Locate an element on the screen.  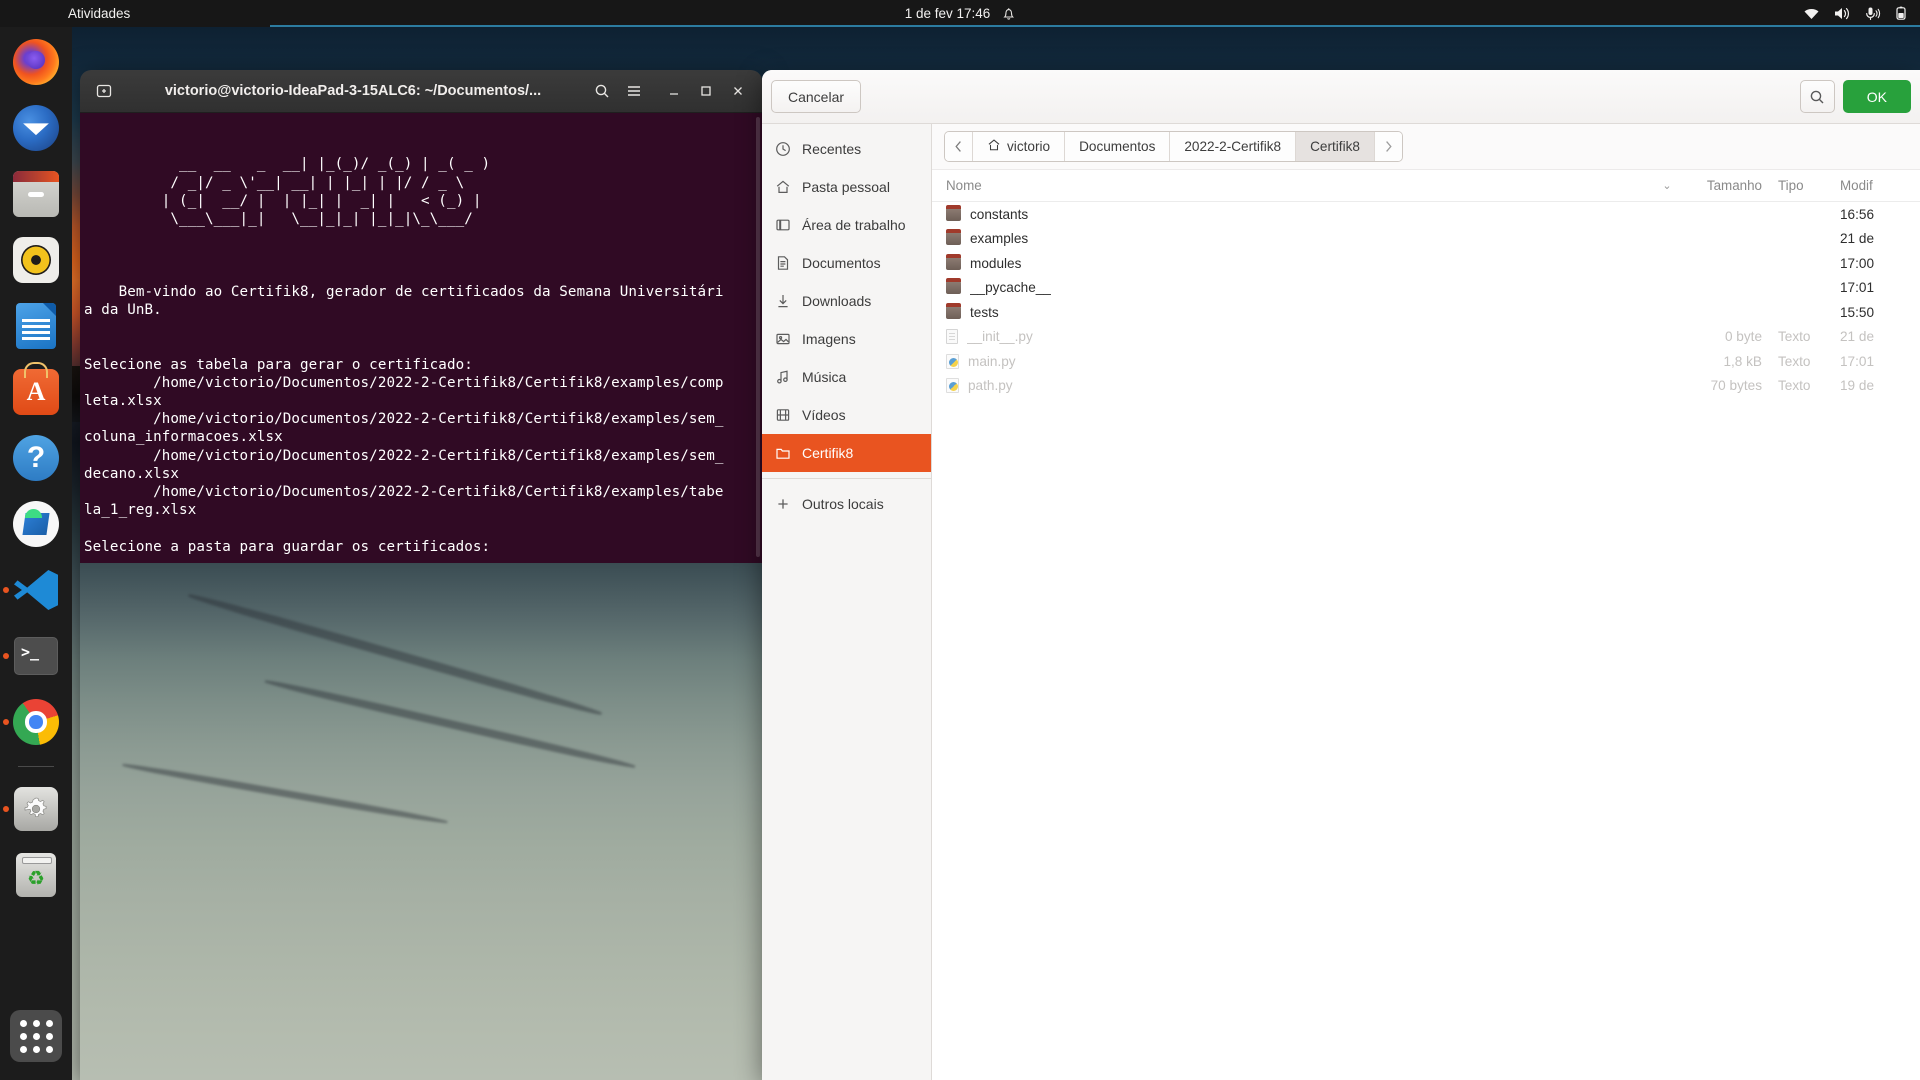
recycle-icon: ♻ is located at coordinates (36, 878).